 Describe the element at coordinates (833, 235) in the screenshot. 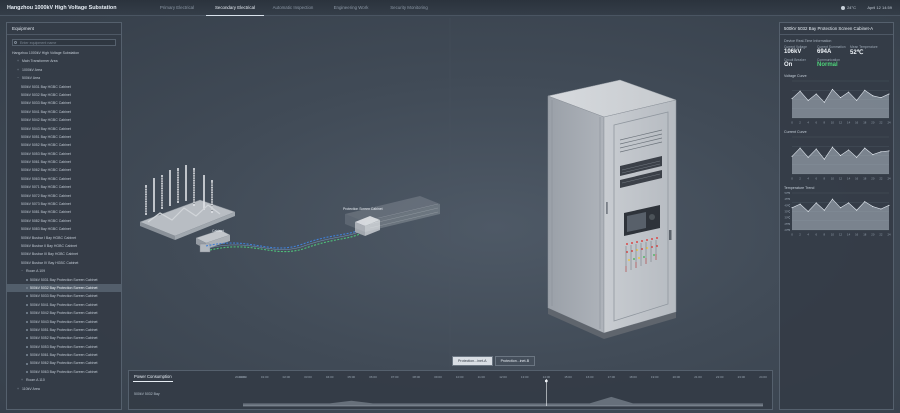

I see `x-tick-label: 10` at that location.